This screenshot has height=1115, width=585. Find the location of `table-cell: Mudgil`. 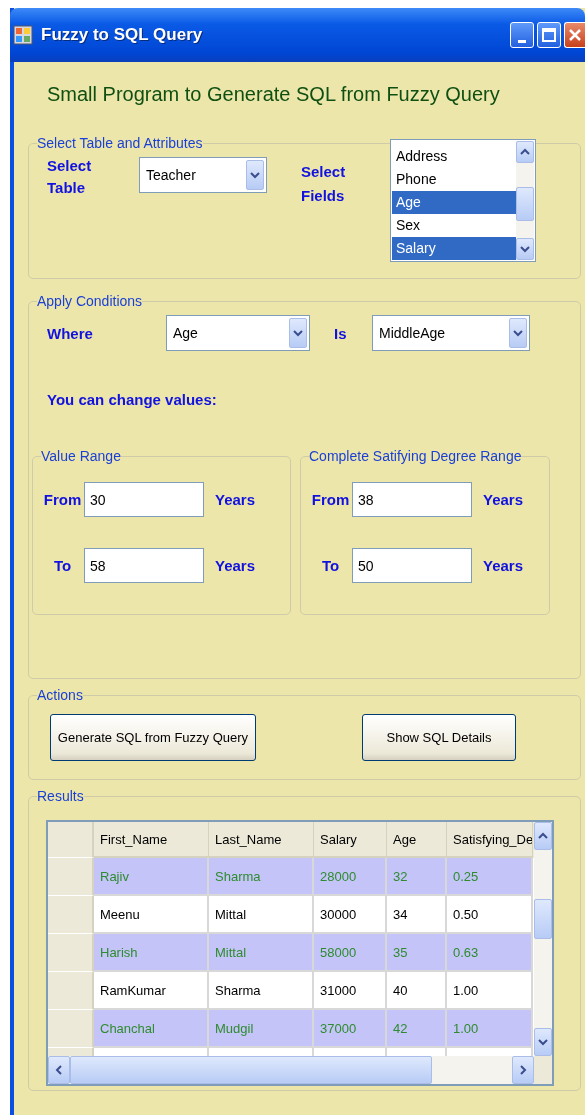

table-cell: Mudgil is located at coordinates (261, 1029).